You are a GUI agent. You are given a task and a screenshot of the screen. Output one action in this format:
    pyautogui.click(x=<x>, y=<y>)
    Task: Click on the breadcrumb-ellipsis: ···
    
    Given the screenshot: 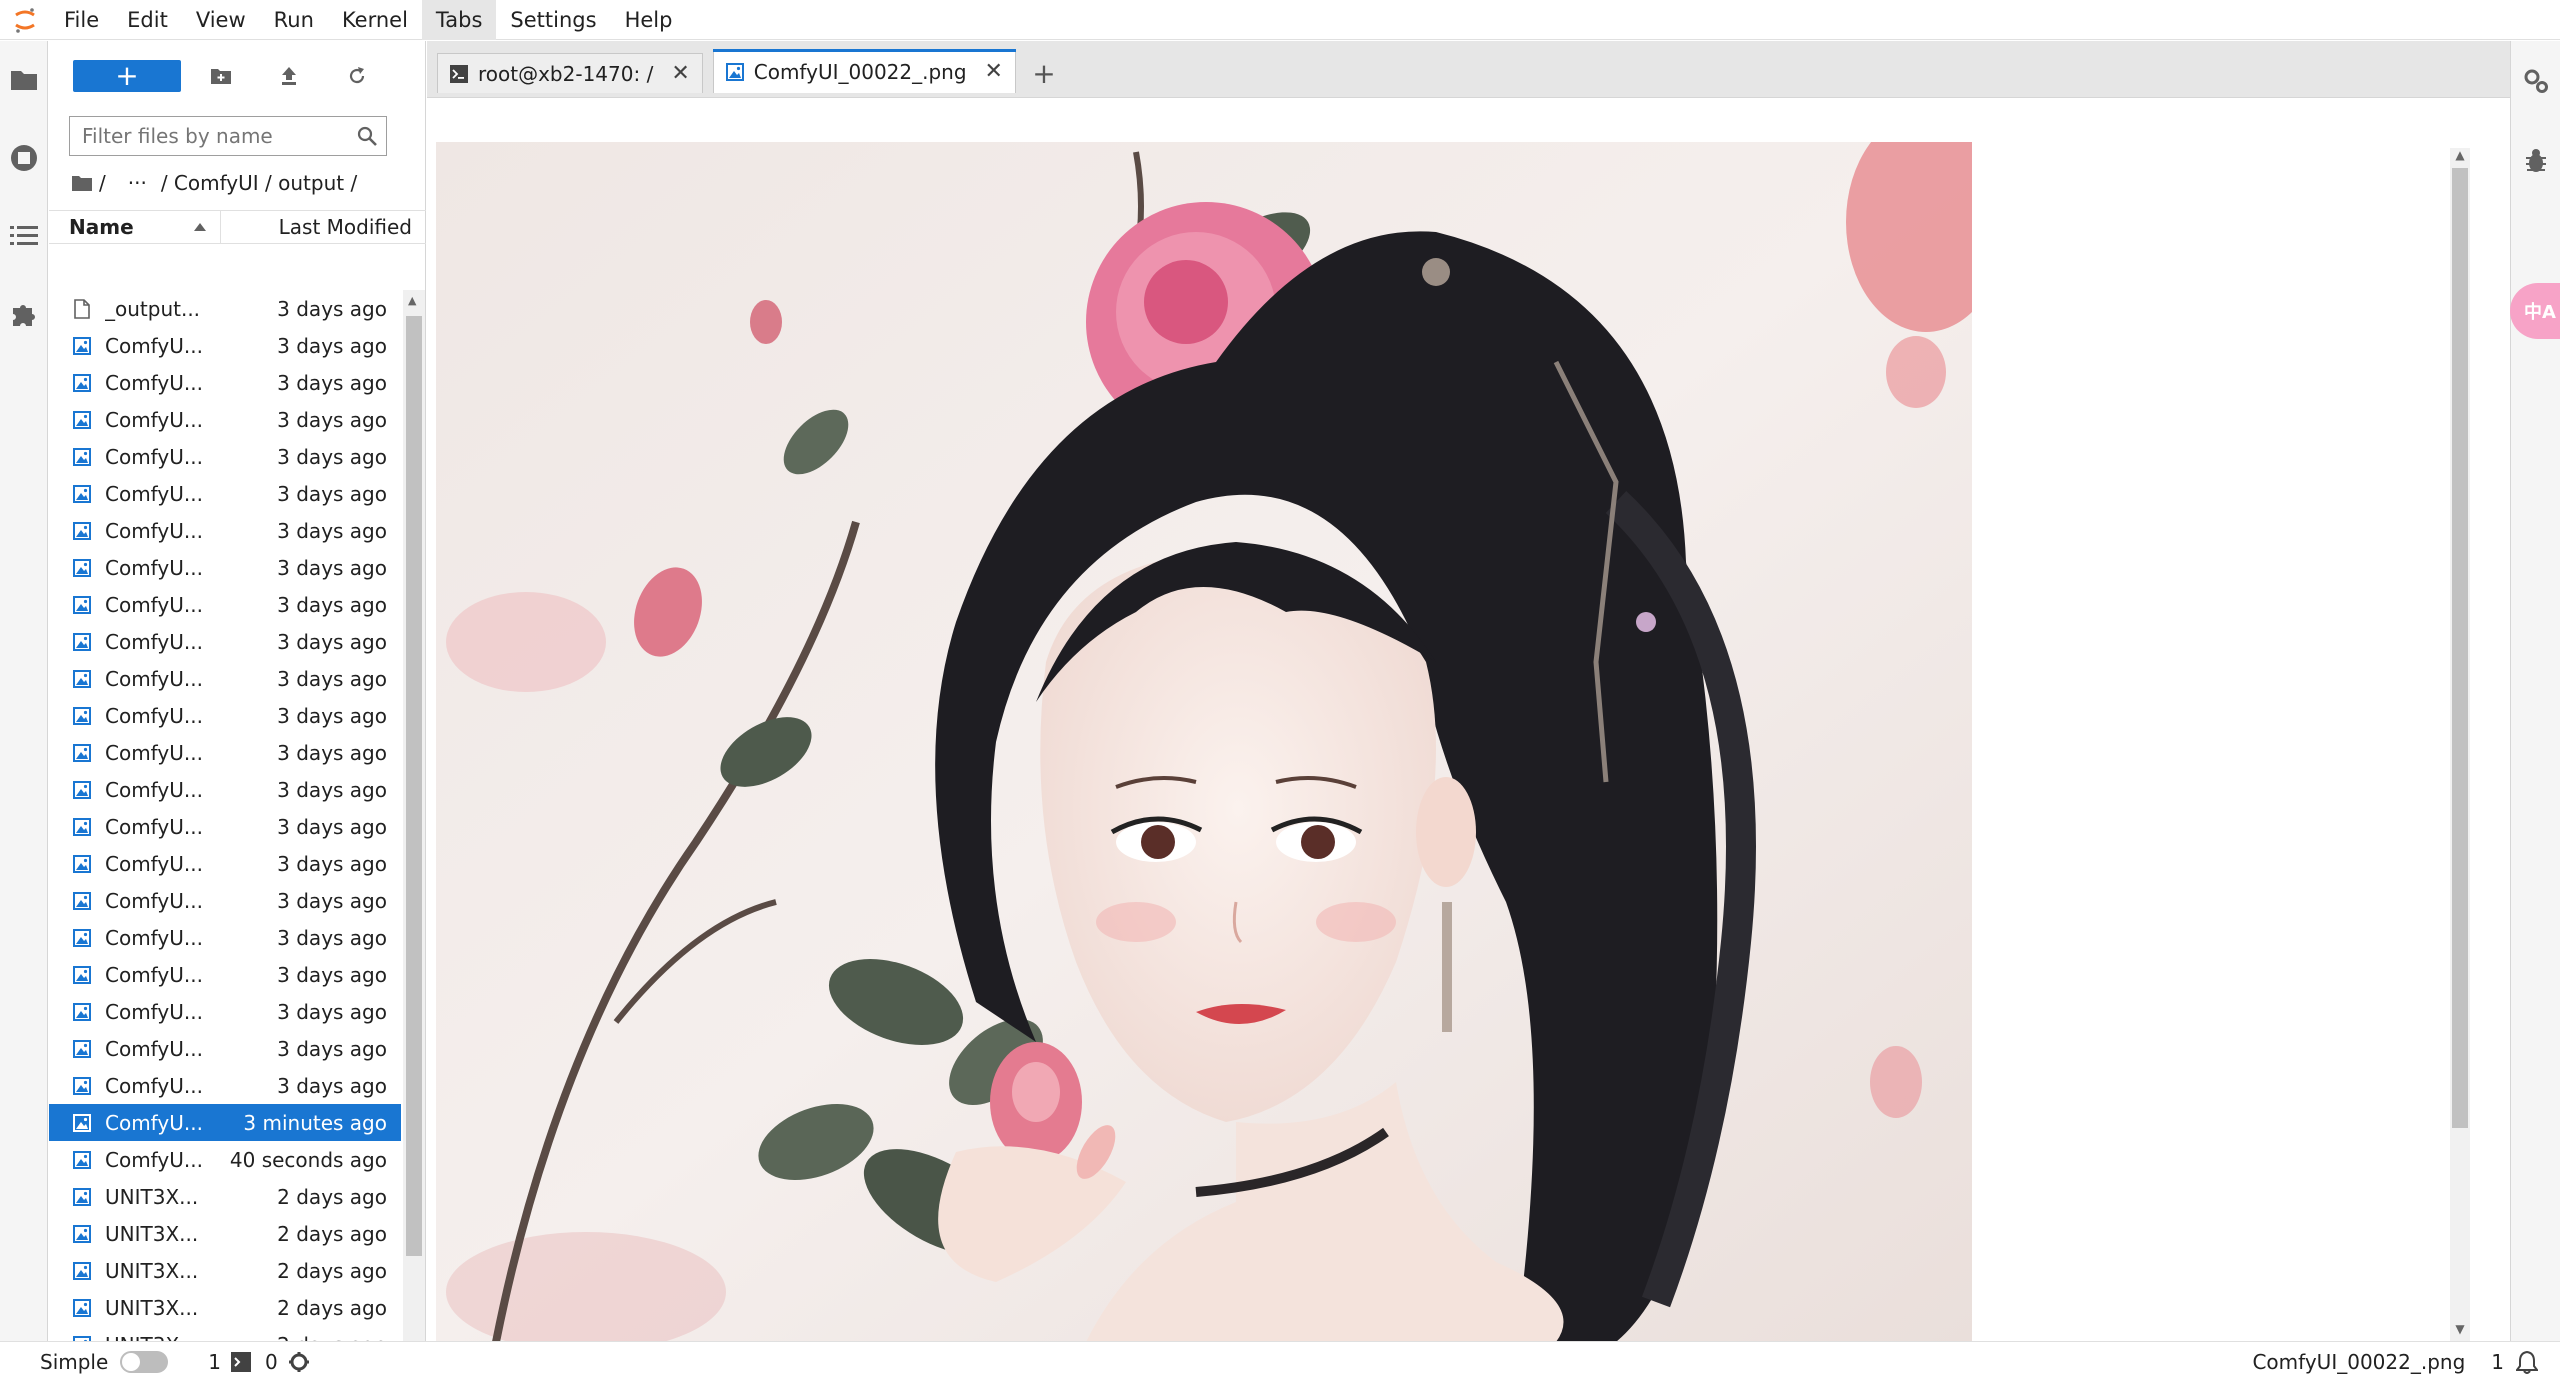 What is the action you would take?
    pyautogui.click(x=137, y=183)
    